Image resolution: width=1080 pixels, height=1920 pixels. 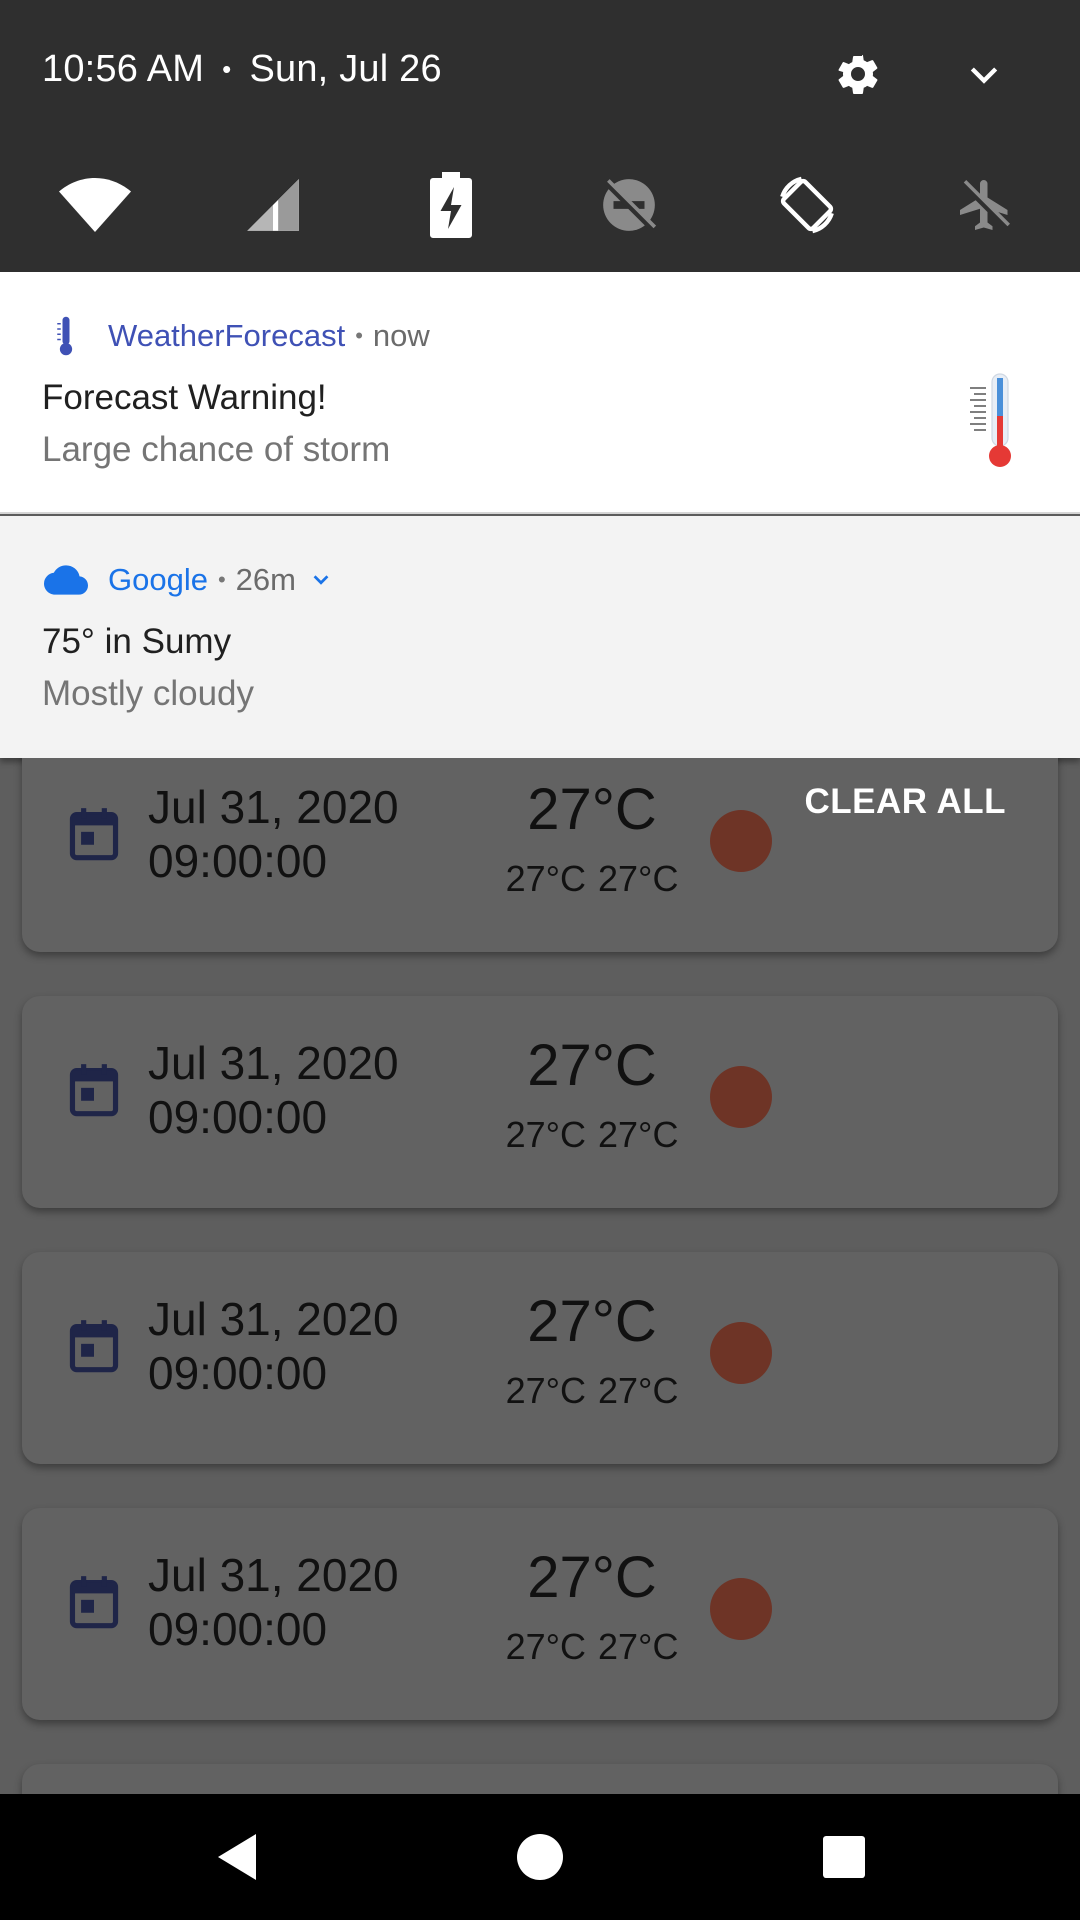 I want to click on collapse-chevron-icon, so click(x=984, y=74).